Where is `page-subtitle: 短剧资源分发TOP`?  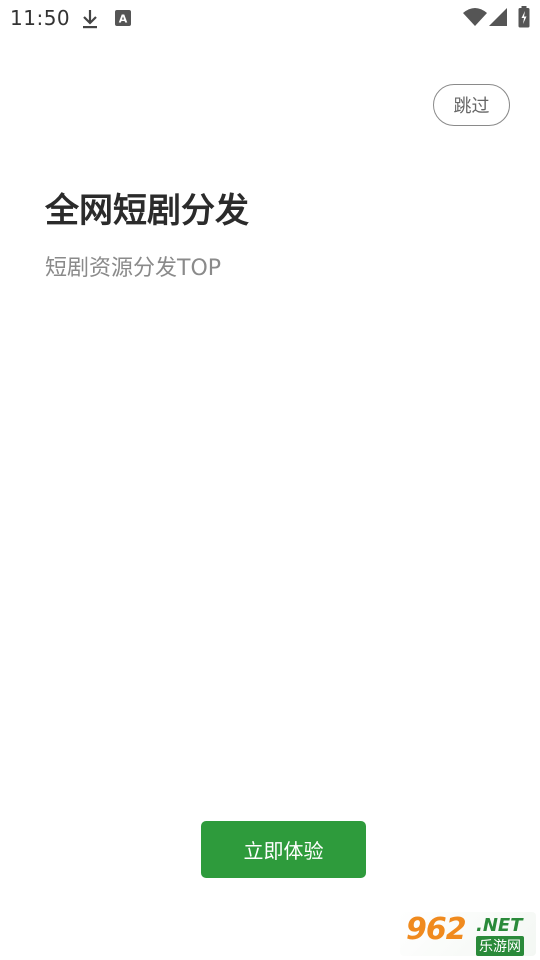 page-subtitle: 短剧资源分发TOP is located at coordinates (133, 268).